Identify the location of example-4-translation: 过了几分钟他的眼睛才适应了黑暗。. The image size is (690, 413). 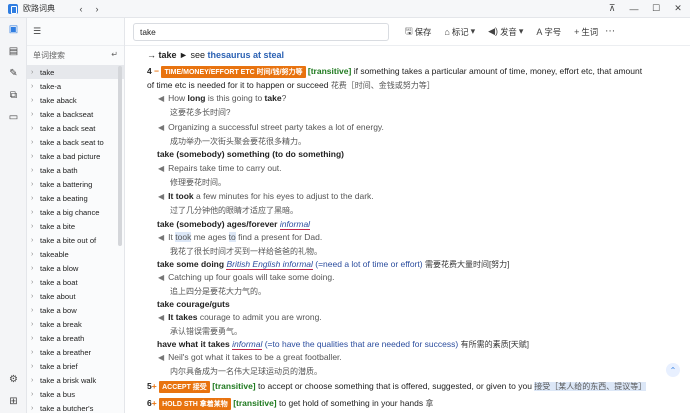
(234, 210).